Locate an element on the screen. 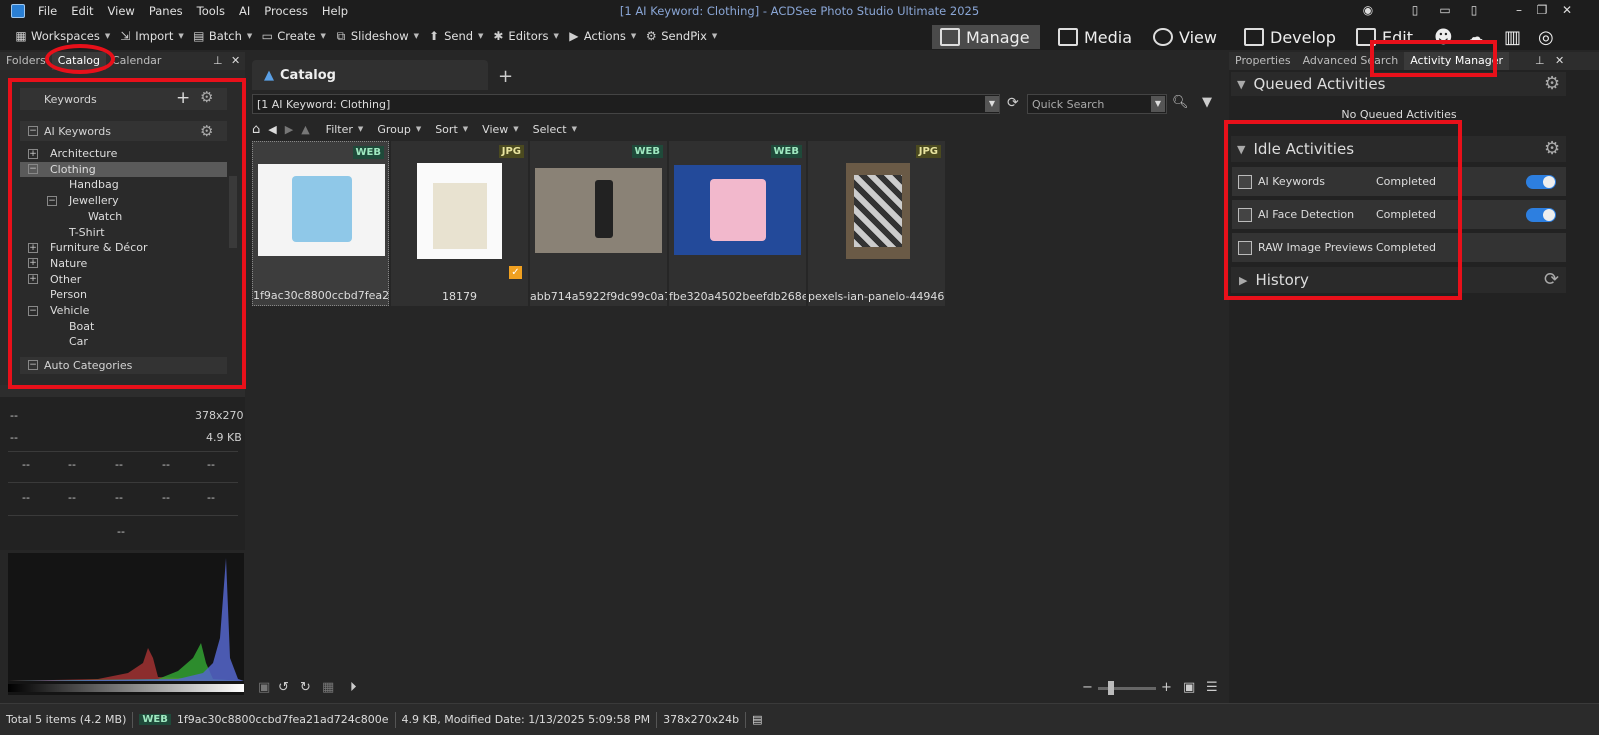  tagged-checkbox-icon: ✓ is located at coordinates (515, 272).